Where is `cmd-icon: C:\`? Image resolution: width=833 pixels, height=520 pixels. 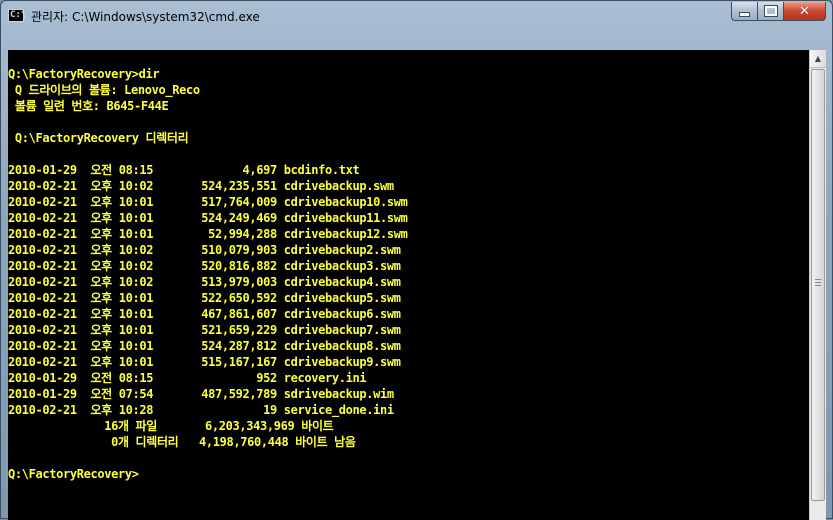 cmd-icon: C:\ is located at coordinates (17, 15).